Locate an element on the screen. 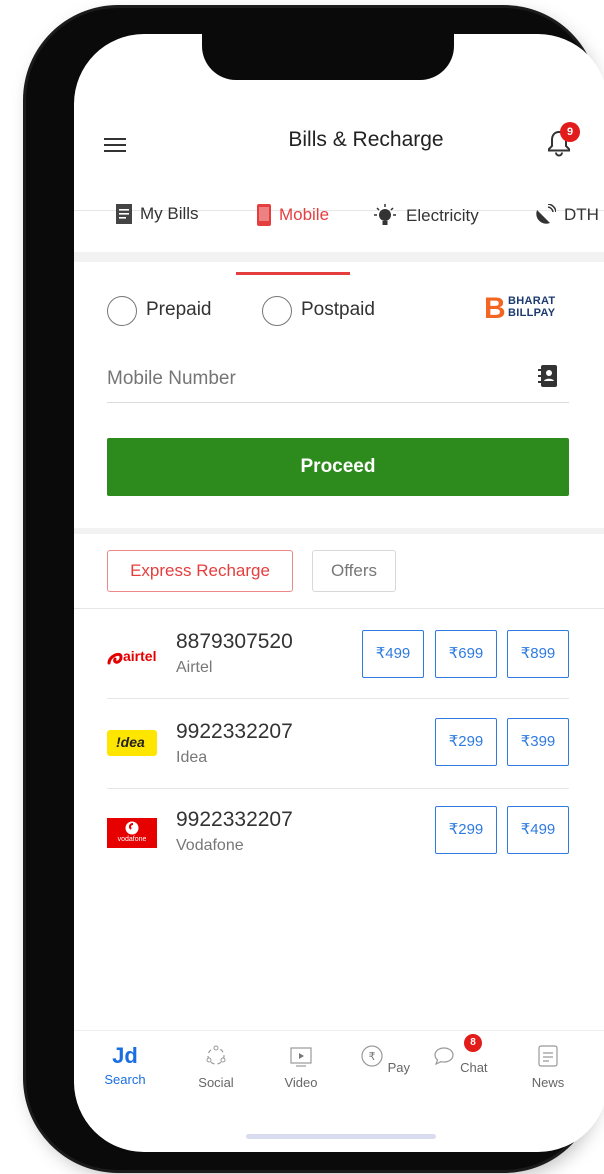 This screenshot has width=604, height=1174. airtel-swirl-icon is located at coordinates (115, 658).